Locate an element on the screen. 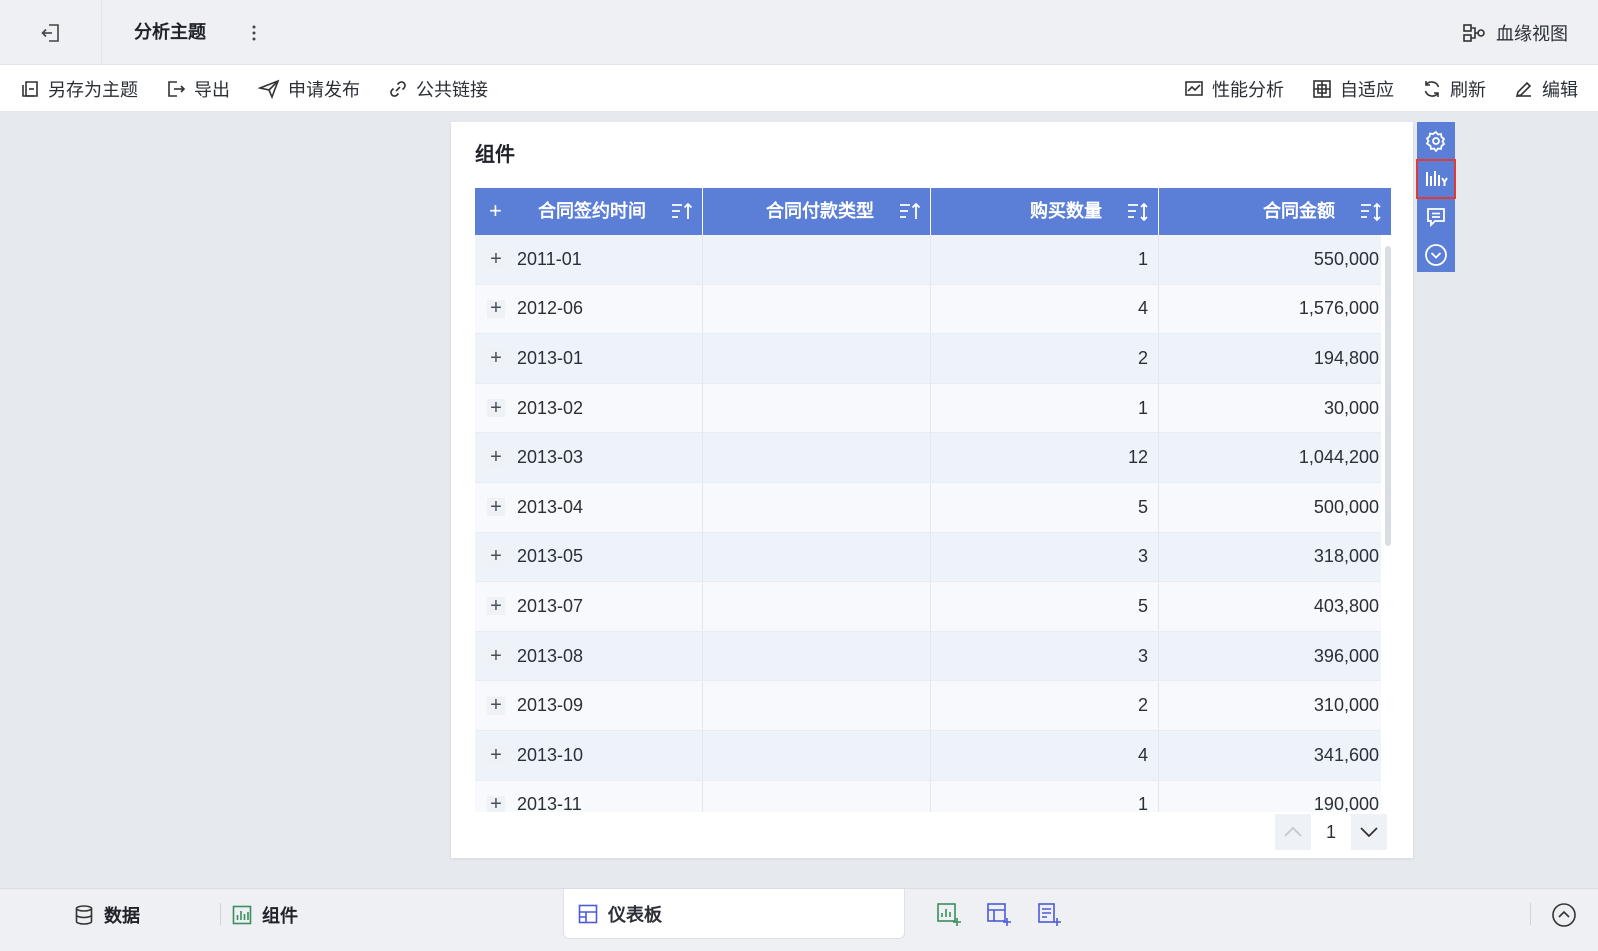 The width and height of the screenshot is (1598, 951). collapse-bottom-bar-button is located at coordinates (1564, 915).